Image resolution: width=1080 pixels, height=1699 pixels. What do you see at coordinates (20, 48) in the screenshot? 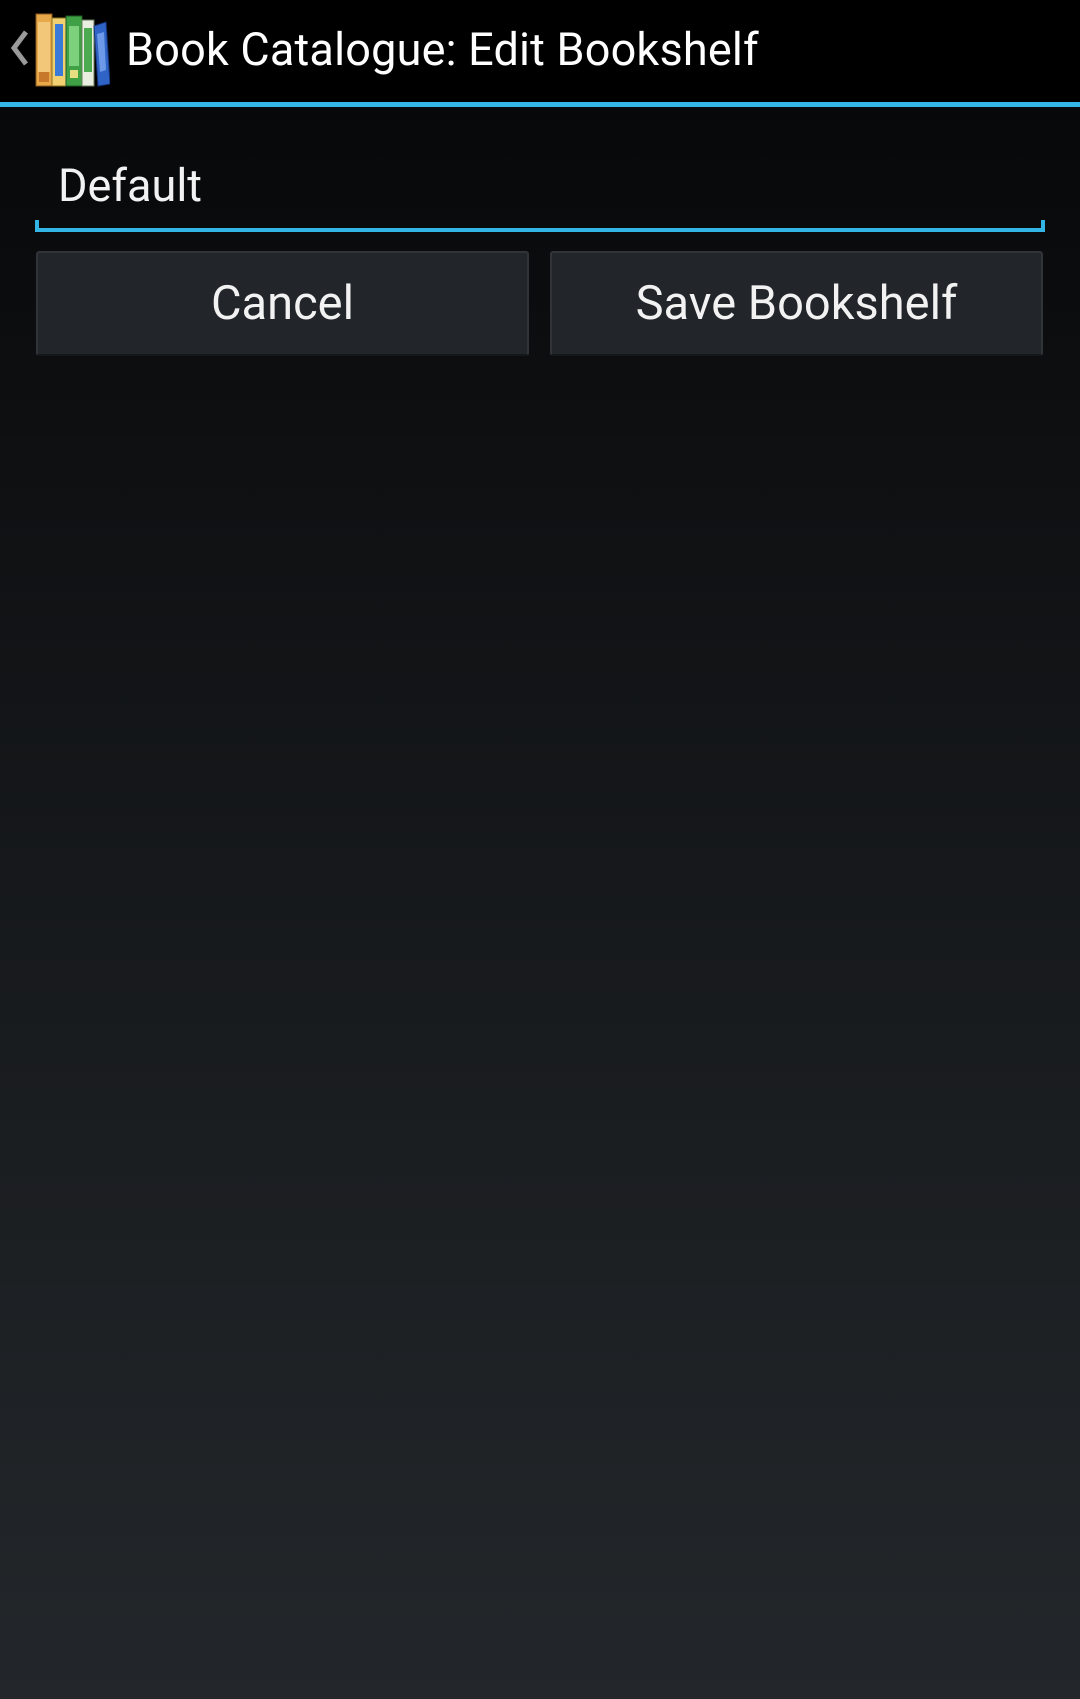
I see `chevron-left-icon` at bounding box center [20, 48].